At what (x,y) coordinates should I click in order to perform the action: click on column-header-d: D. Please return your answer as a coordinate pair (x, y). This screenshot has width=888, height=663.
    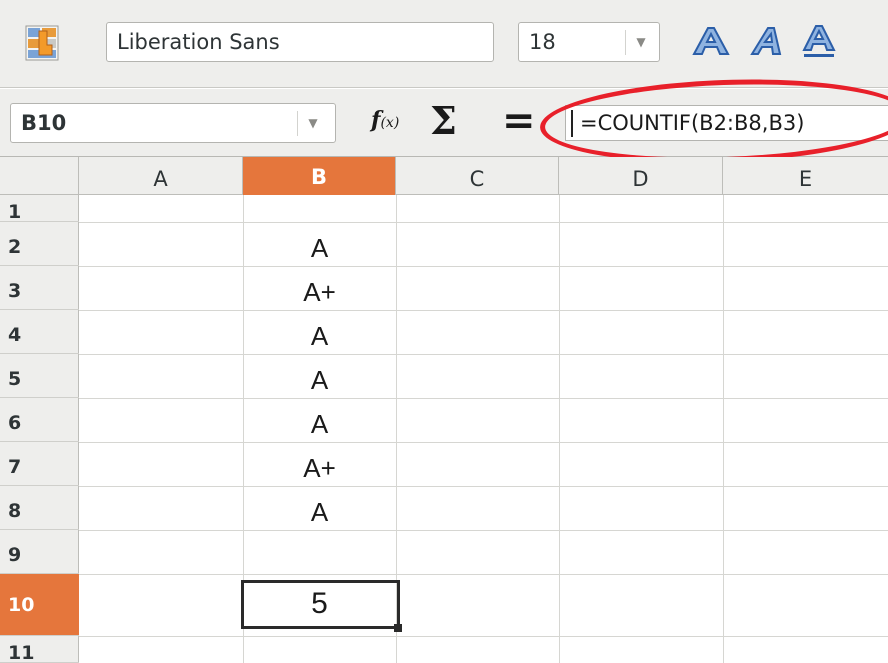
    Looking at the image, I should click on (641, 176).